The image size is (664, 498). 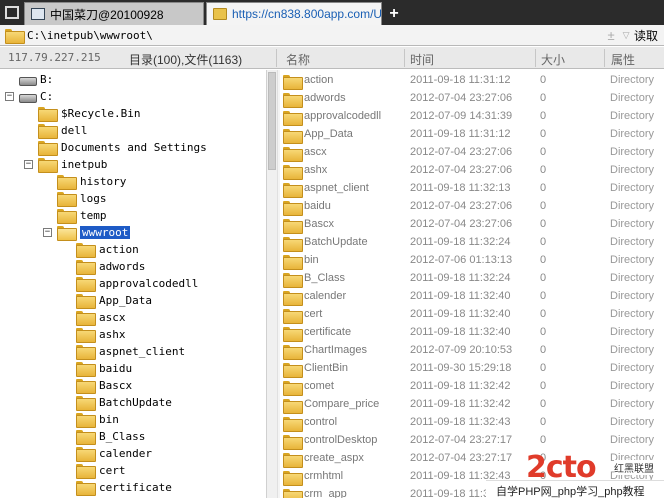 I want to click on scrollbar-thumb, so click(x=272, y=121).